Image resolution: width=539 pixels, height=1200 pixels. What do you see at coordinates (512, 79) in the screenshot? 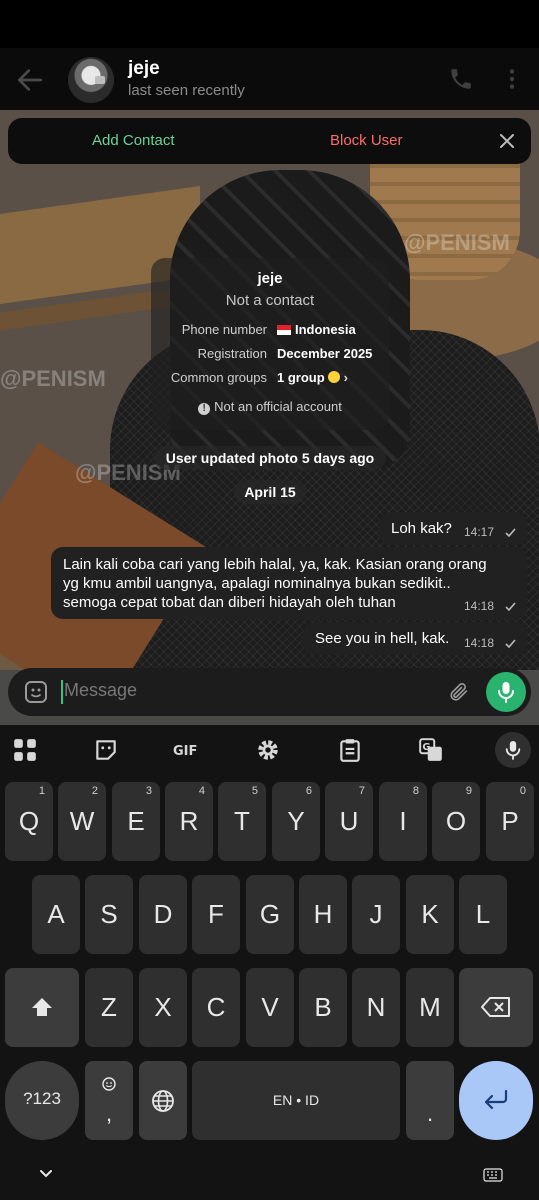
I see `more-options-icon` at bounding box center [512, 79].